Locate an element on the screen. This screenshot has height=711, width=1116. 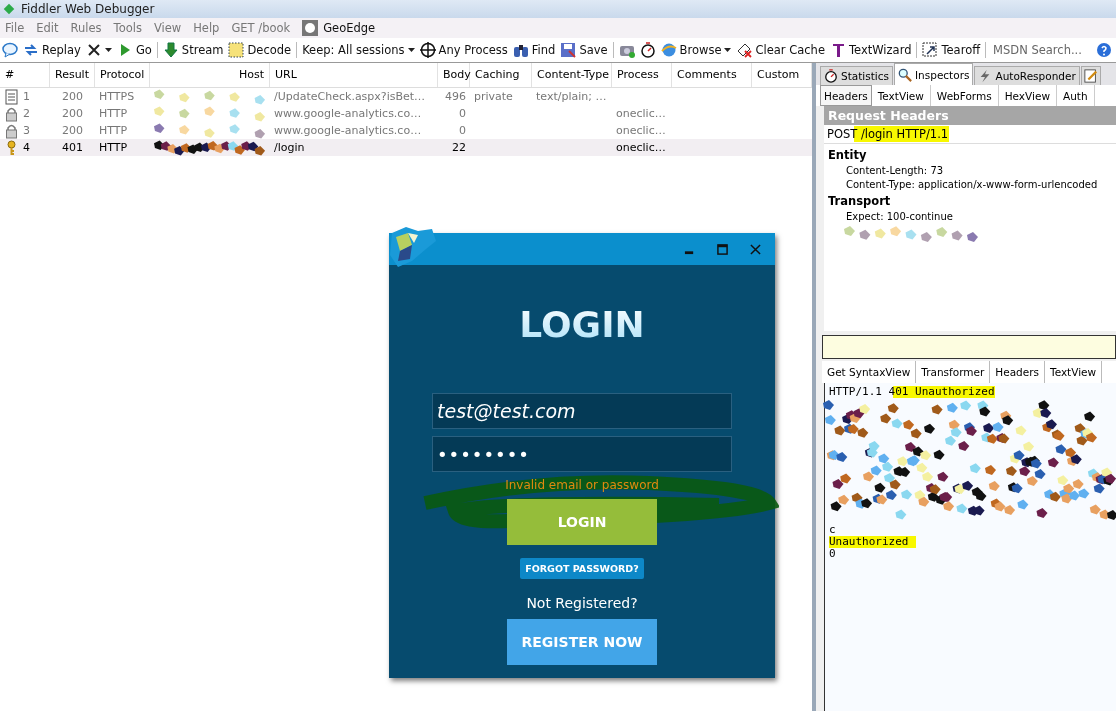
column-header: Process is located at coordinates (642, 75).